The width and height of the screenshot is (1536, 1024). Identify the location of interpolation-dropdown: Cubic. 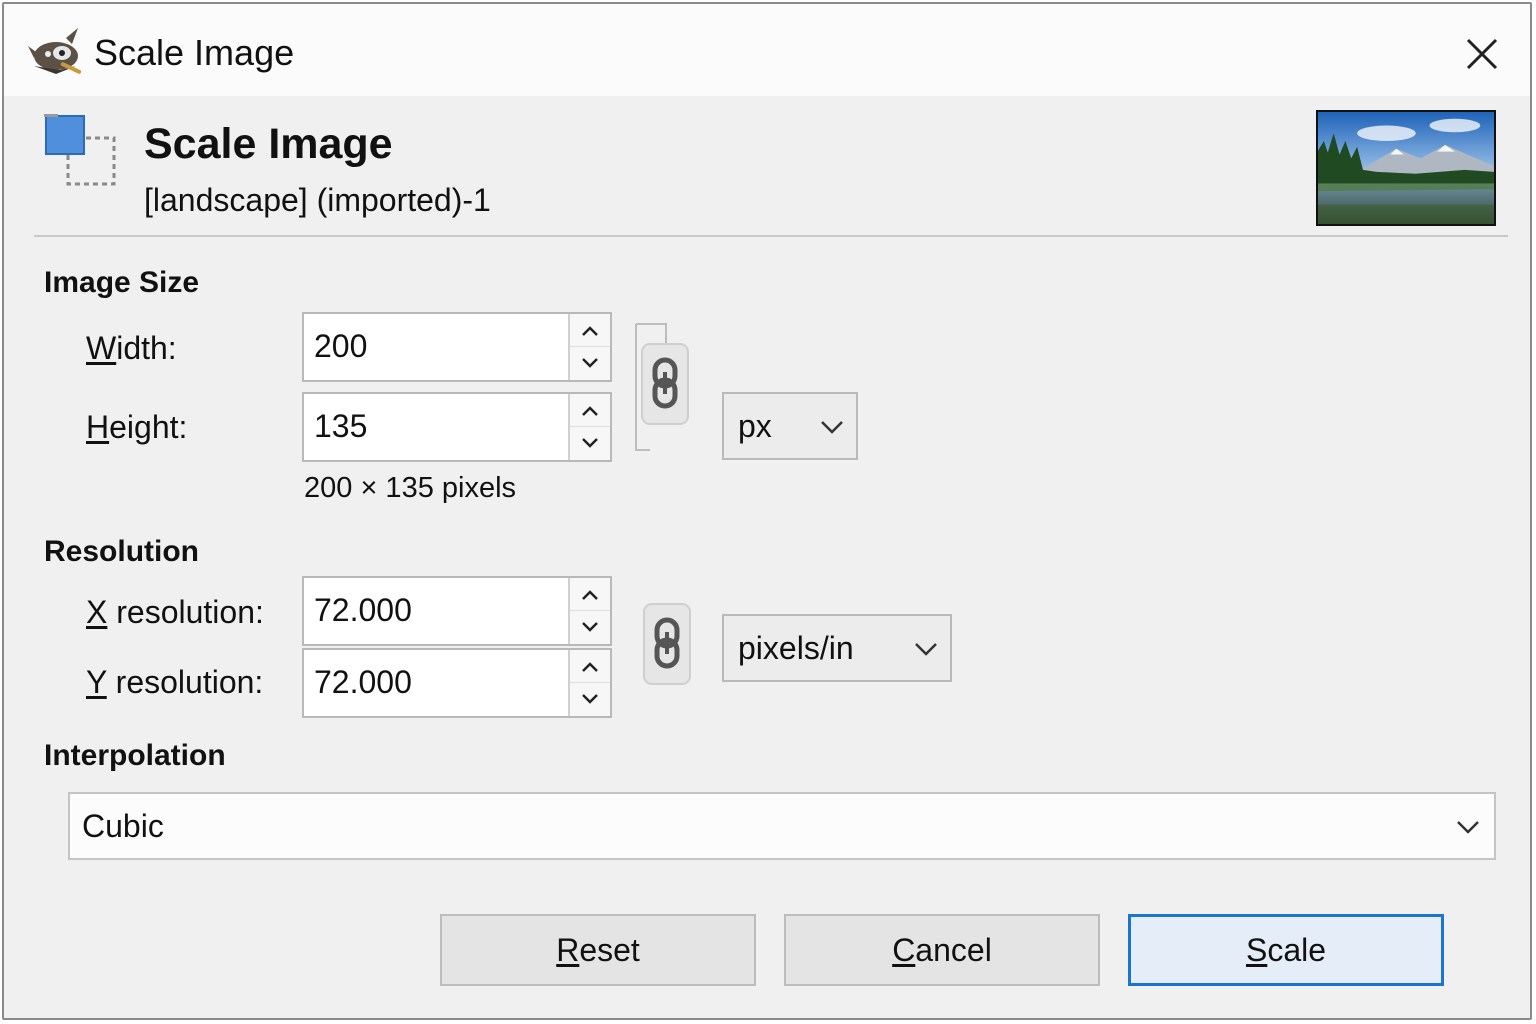
(782, 826).